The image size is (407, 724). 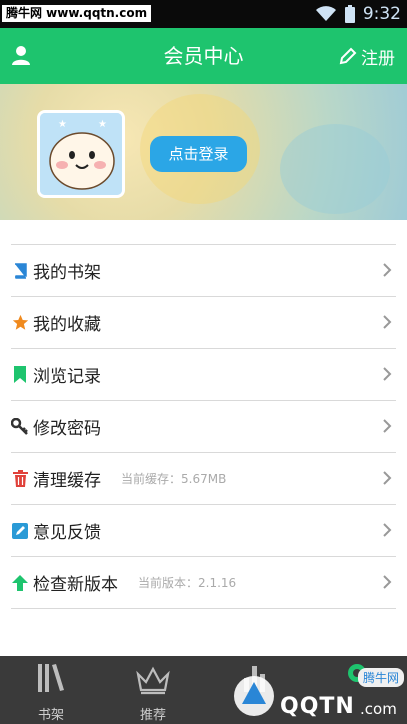 What do you see at coordinates (20, 531) in the screenshot?
I see `edit-icon` at bounding box center [20, 531].